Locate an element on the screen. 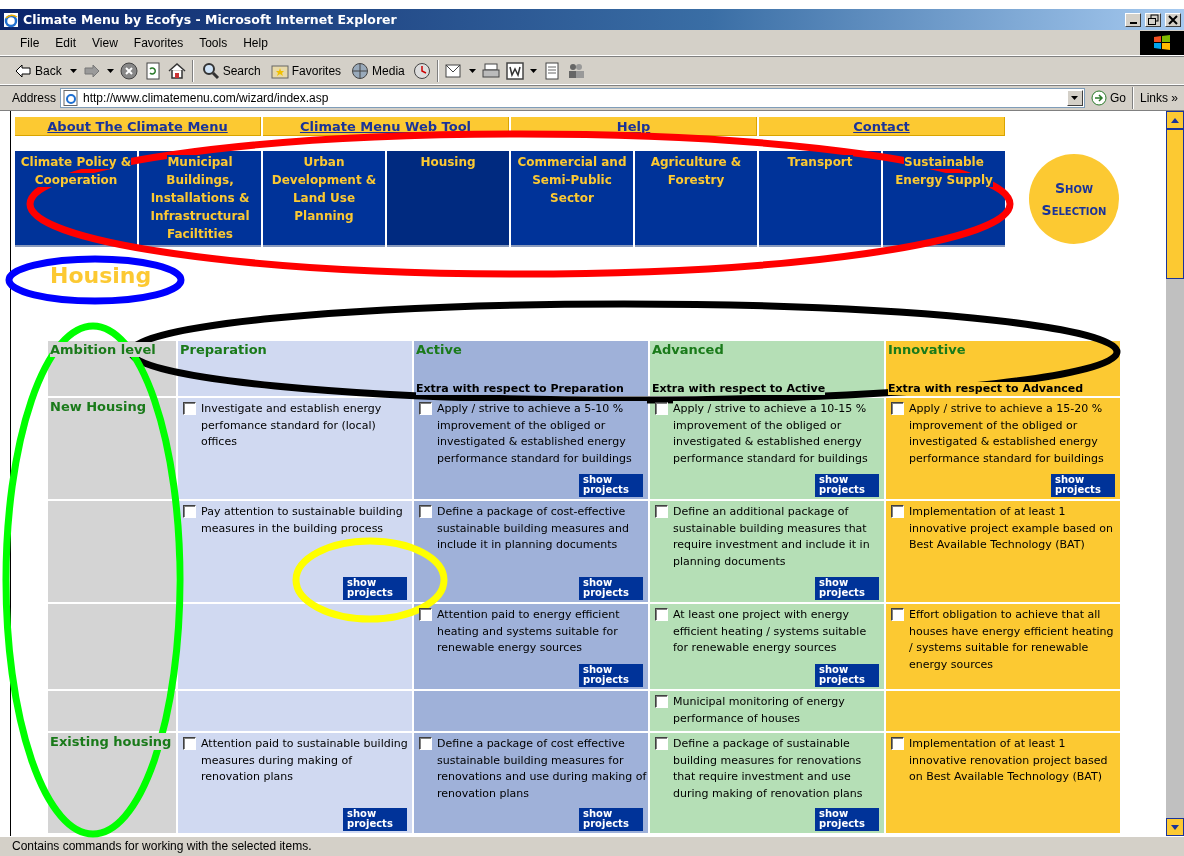  minimize-icon is located at coordinates (1133, 23).